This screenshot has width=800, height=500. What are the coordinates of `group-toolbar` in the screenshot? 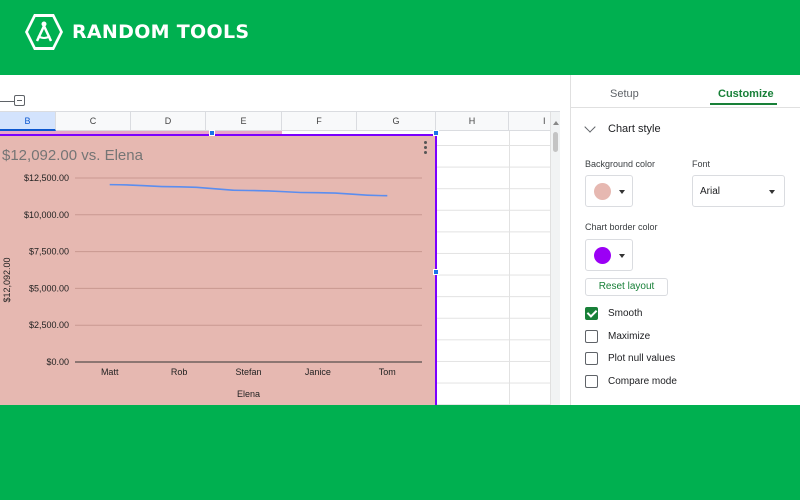 It's located at (280, 102).